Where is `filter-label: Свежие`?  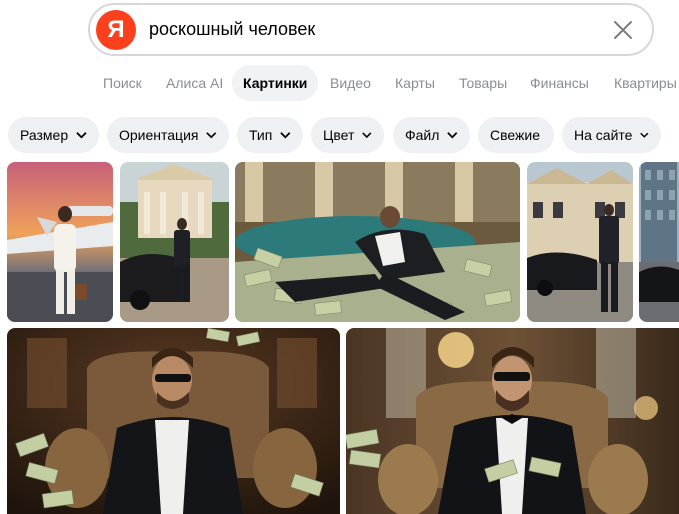 filter-label: Свежие is located at coordinates (515, 135).